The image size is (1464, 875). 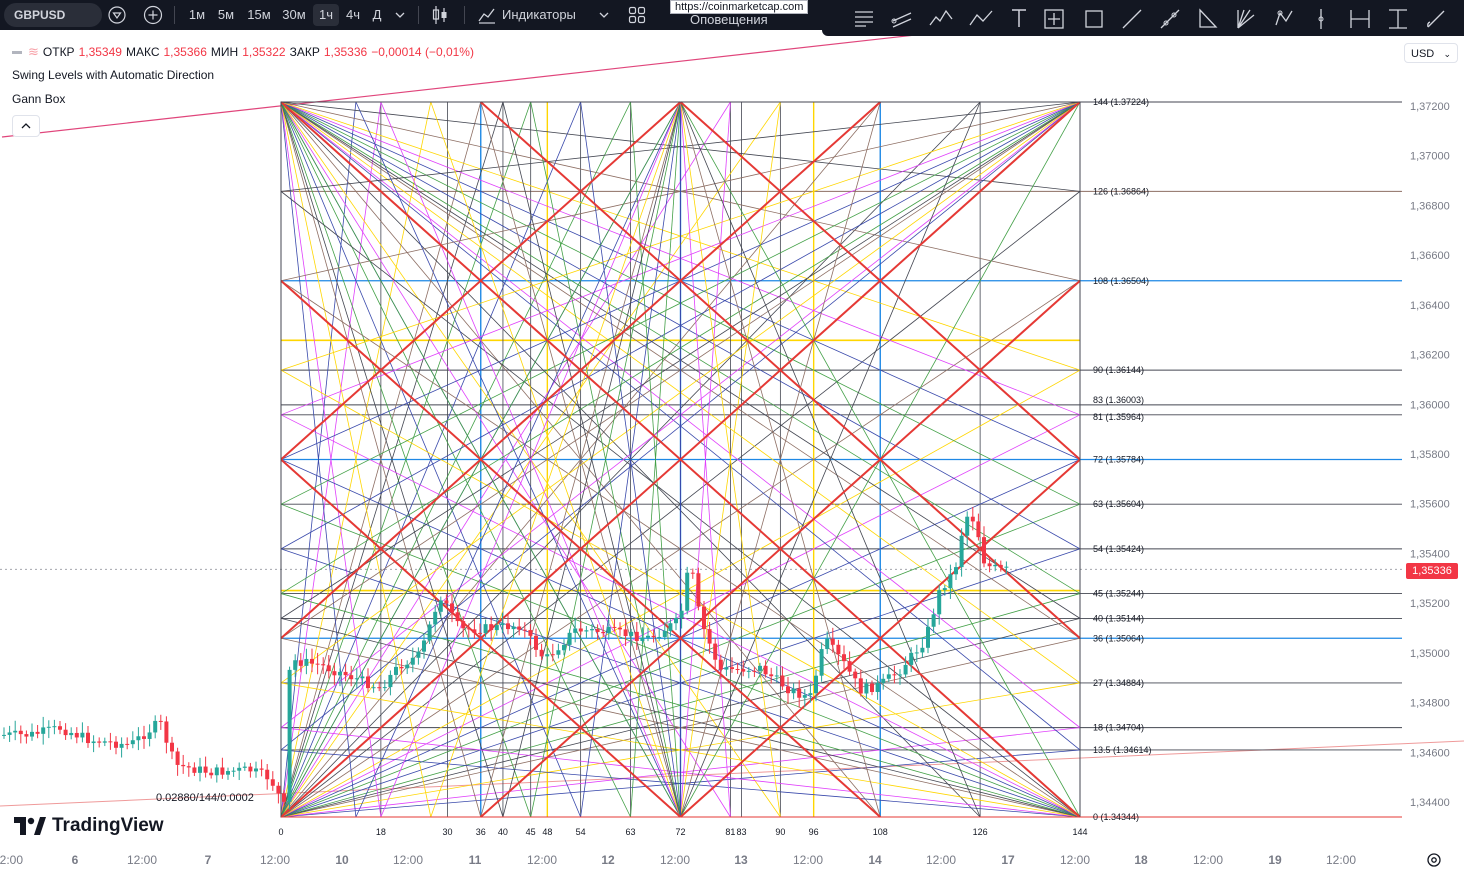 I want to click on gann-time-label: 126, so click(x=980, y=832).